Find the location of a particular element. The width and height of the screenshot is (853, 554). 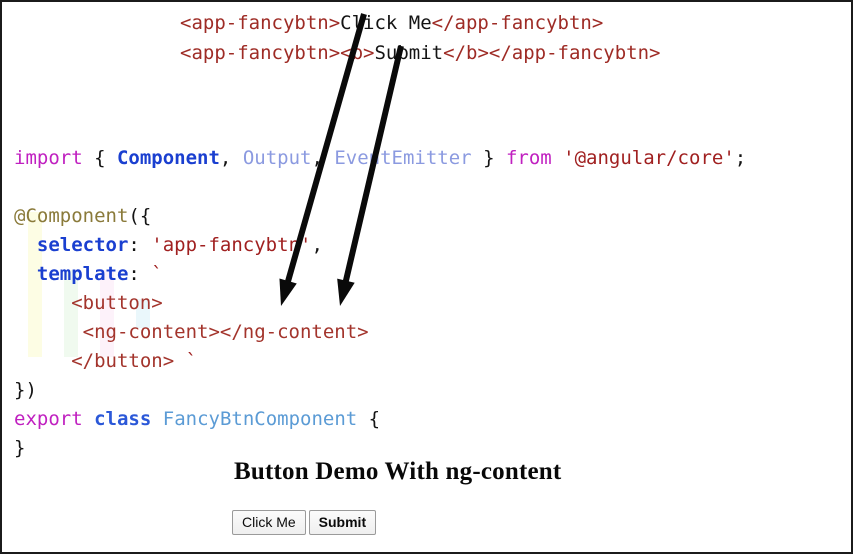

code-line: selector: 'app-fancybtn', is located at coordinates (380, 245).